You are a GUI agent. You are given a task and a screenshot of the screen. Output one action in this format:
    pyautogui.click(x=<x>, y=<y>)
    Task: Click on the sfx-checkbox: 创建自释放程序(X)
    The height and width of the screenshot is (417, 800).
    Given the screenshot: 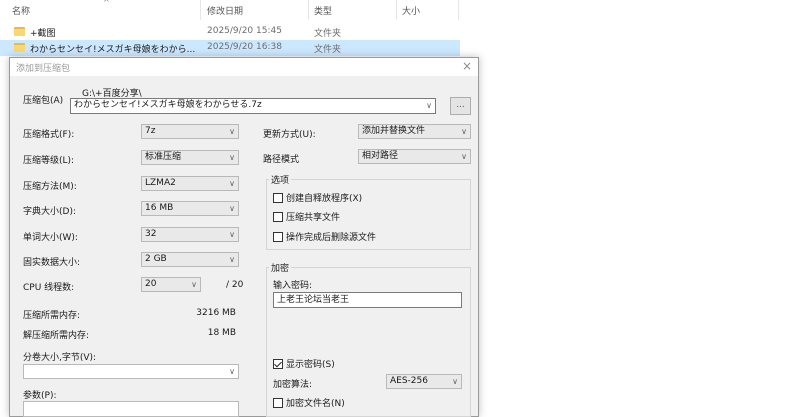 What is the action you would take?
    pyautogui.click(x=317, y=197)
    